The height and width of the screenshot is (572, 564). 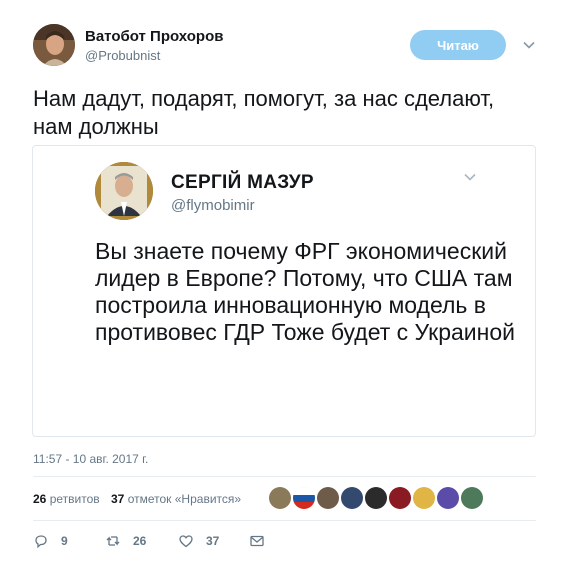 What do you see at coordinates (288, 48) in the screenshot?
I see `tweet-header: Ватобот Прохоров @Probubnist Читаю` at bounding box center [288, 48].